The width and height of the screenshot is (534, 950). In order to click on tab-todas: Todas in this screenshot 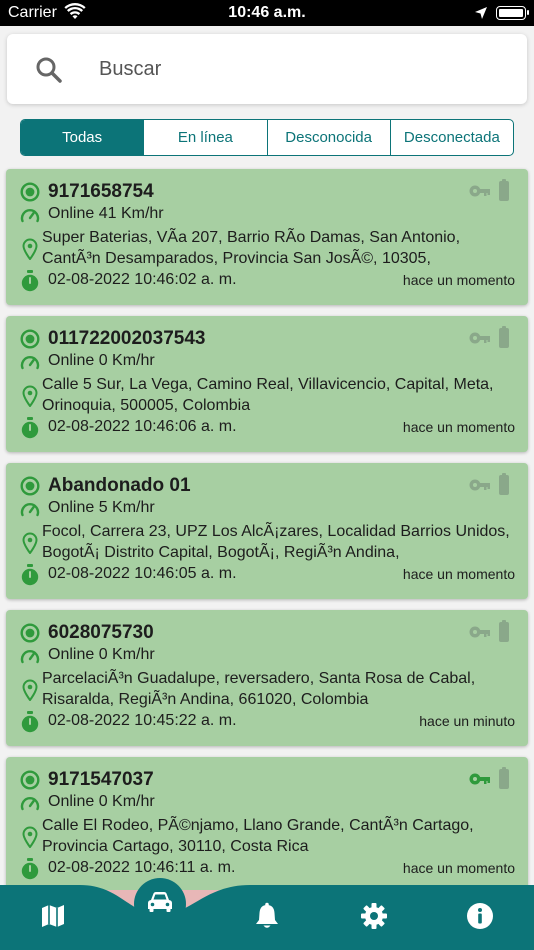, I will do `click(82, 137)`.